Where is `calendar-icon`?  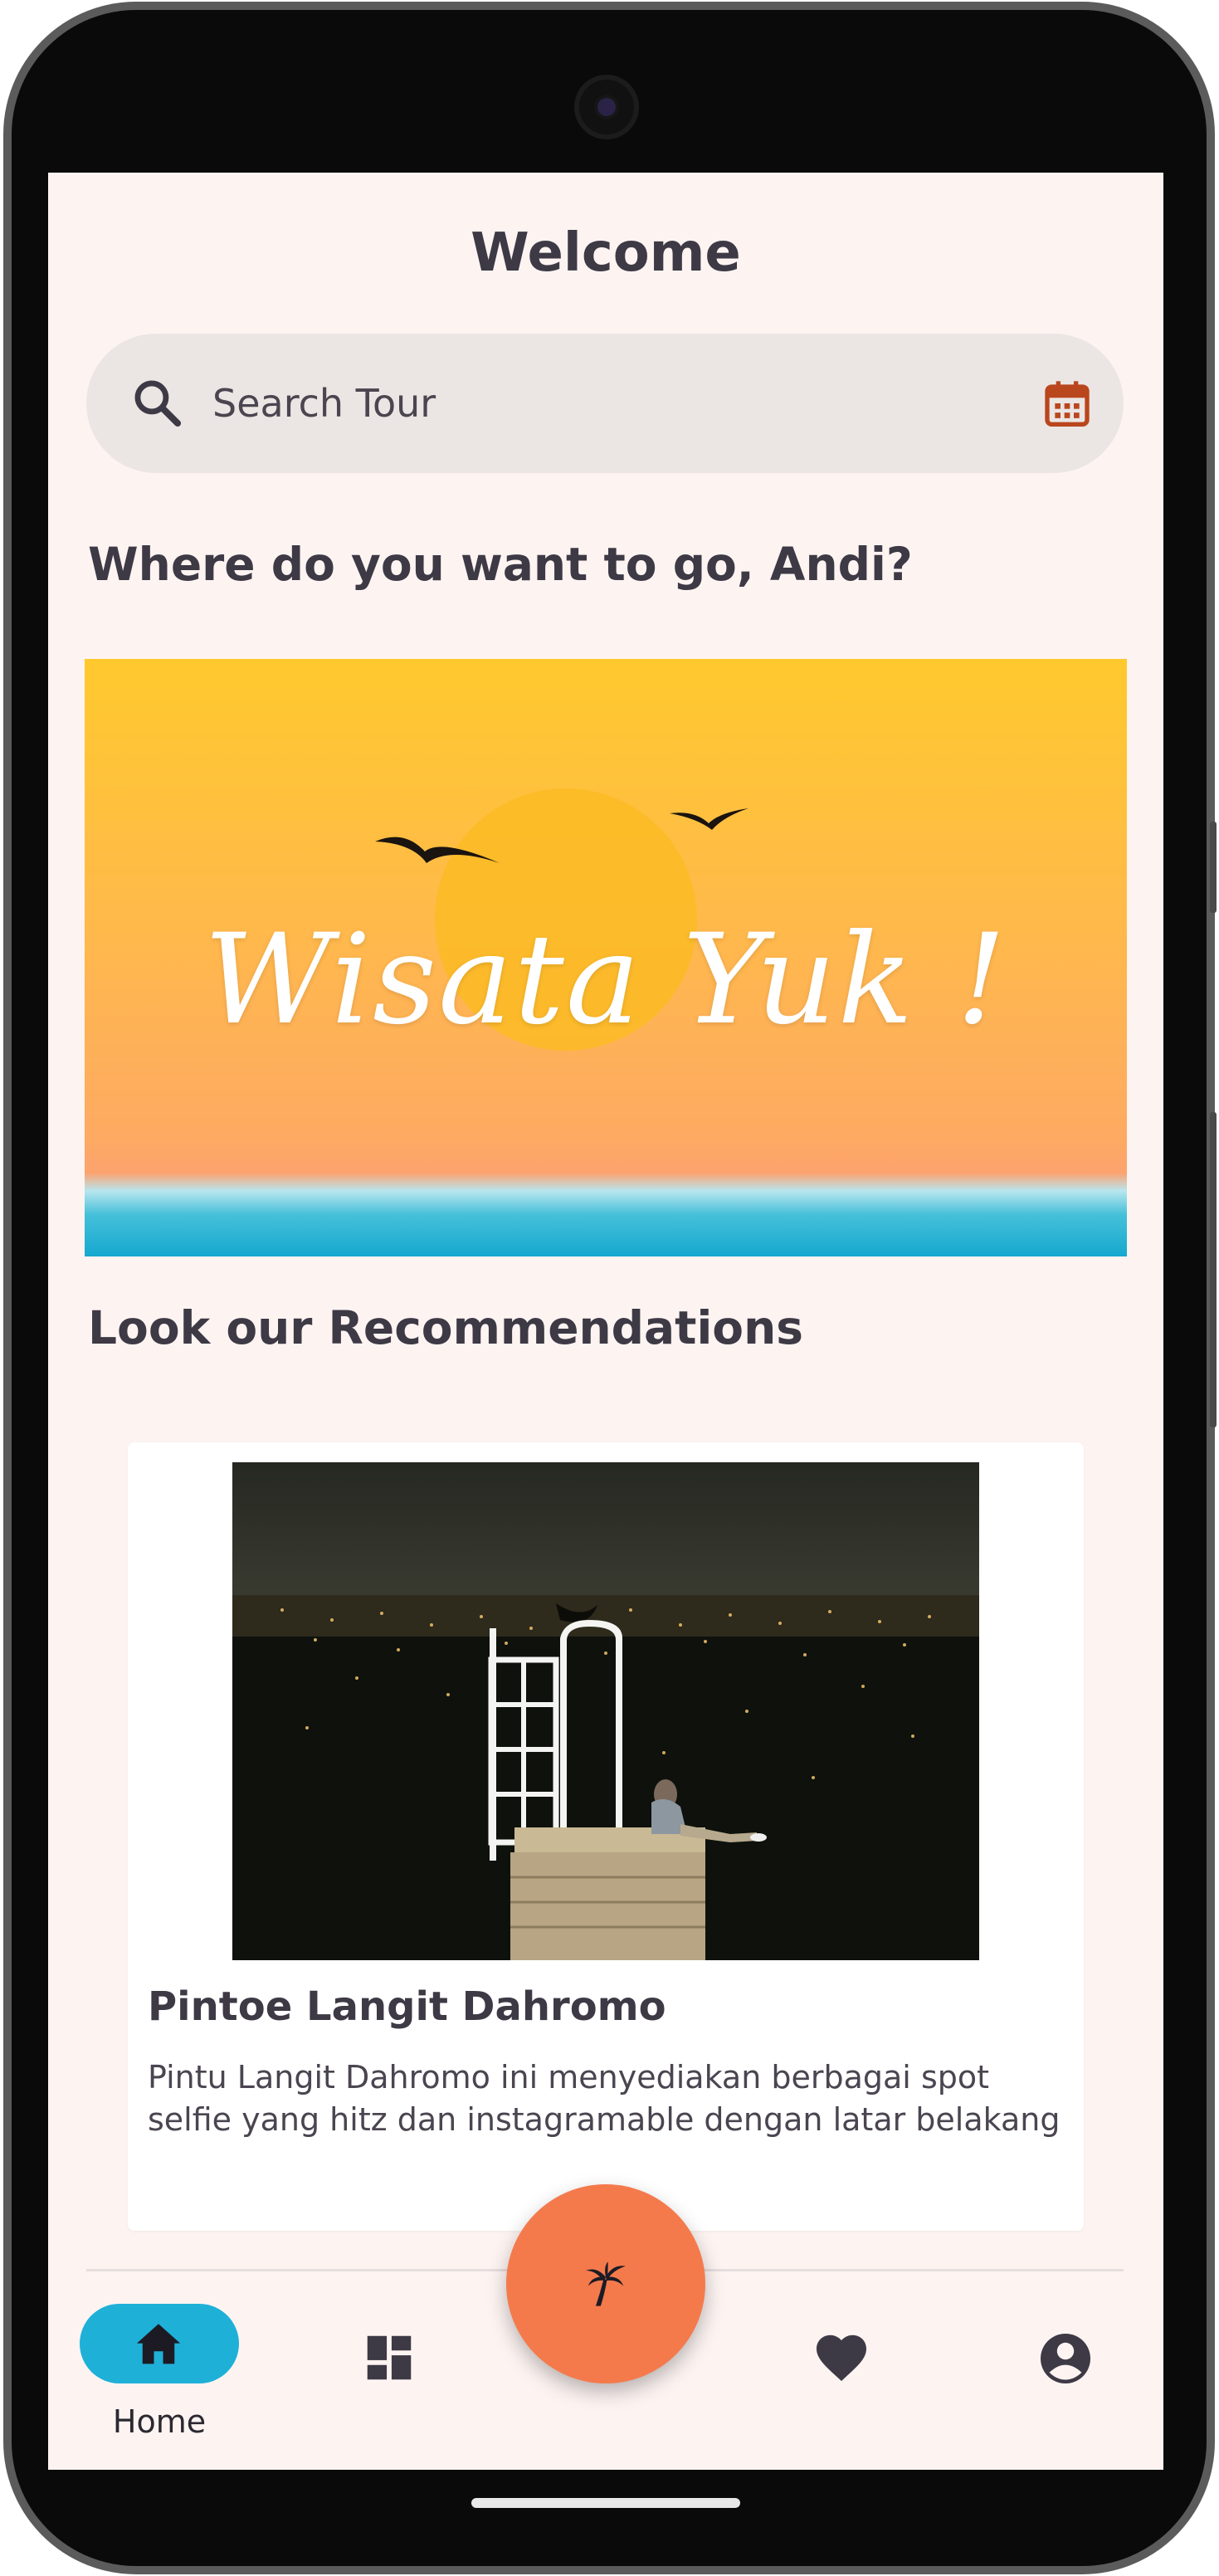 calendar-icon is located at coordinates (1068, 404).